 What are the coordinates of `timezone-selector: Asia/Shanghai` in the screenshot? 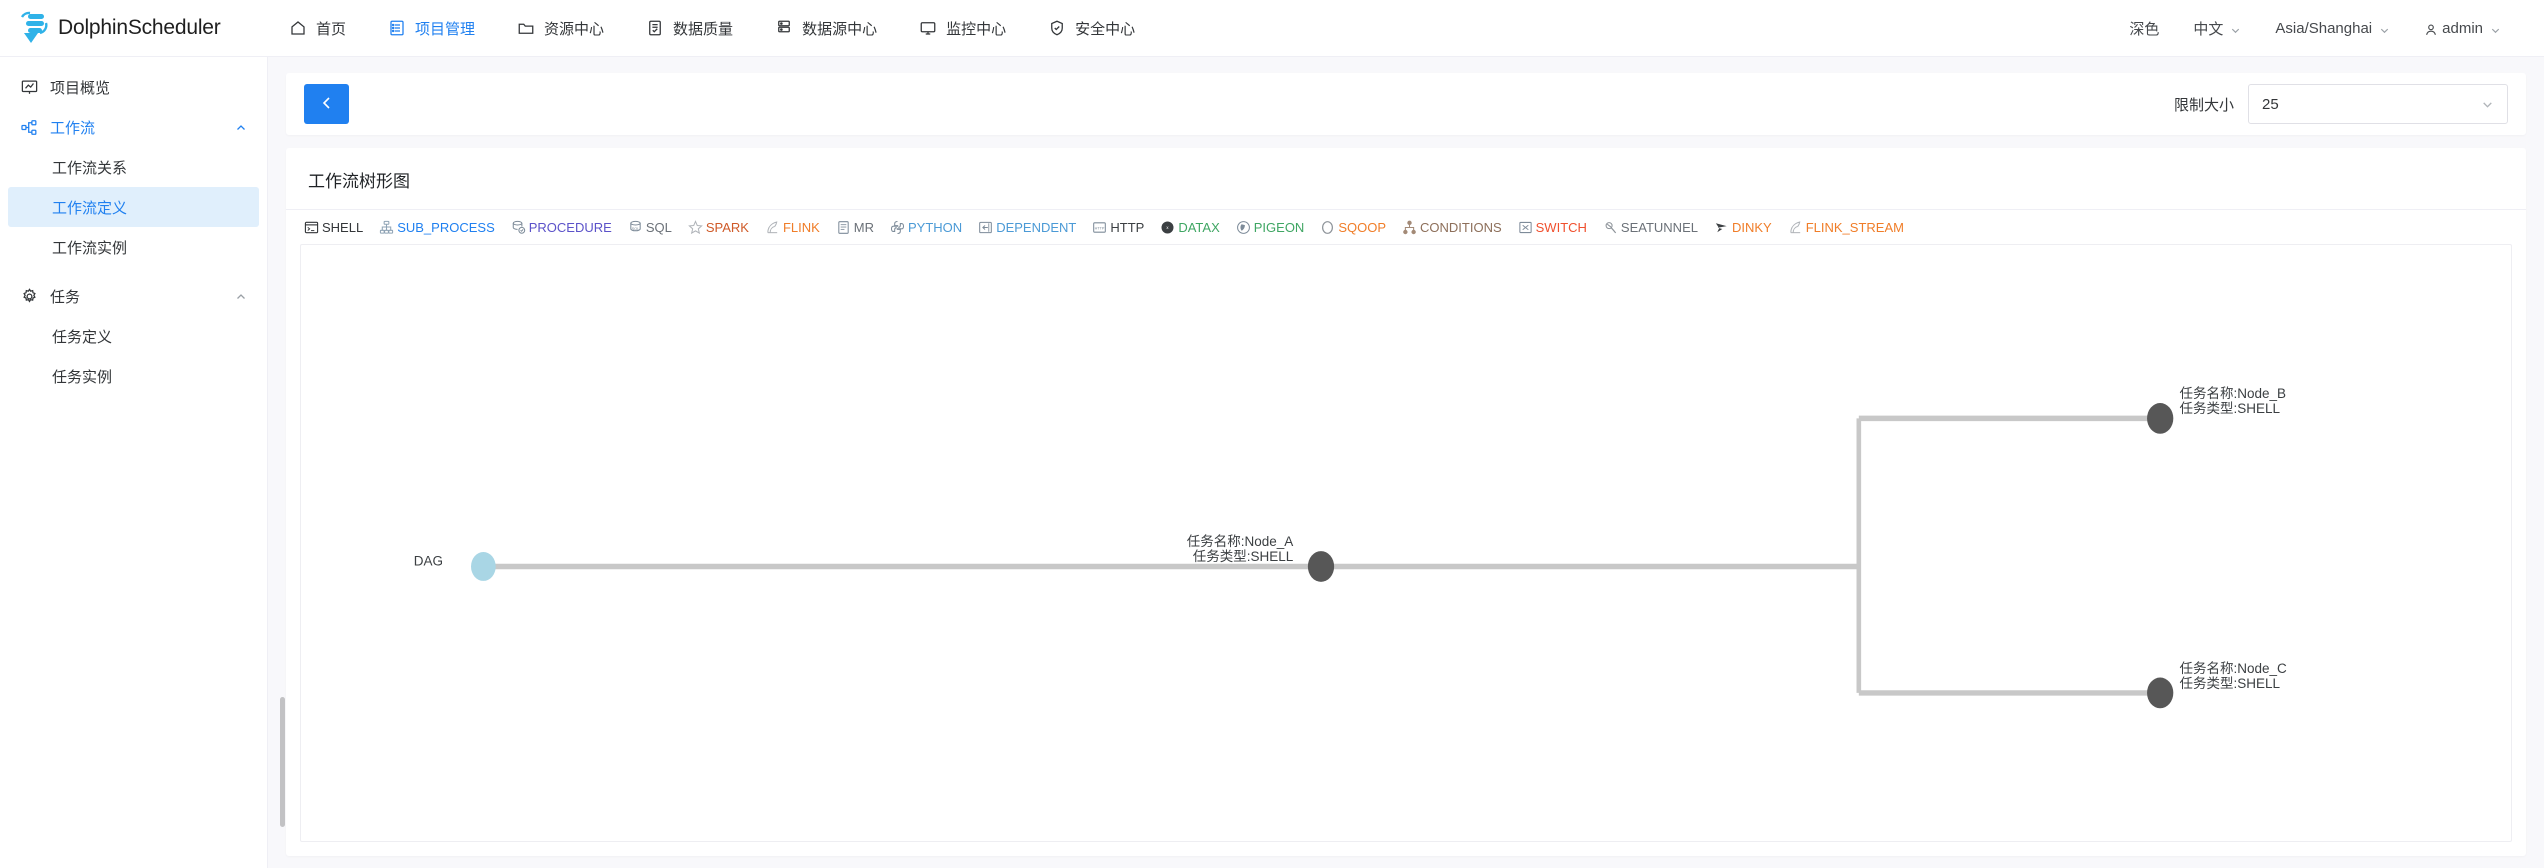 It's located at (2332, 28).